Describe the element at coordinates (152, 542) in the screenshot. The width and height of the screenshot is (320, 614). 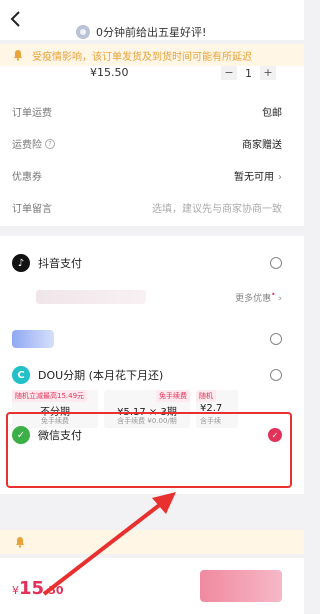
I see `bottom-notice` at that location.